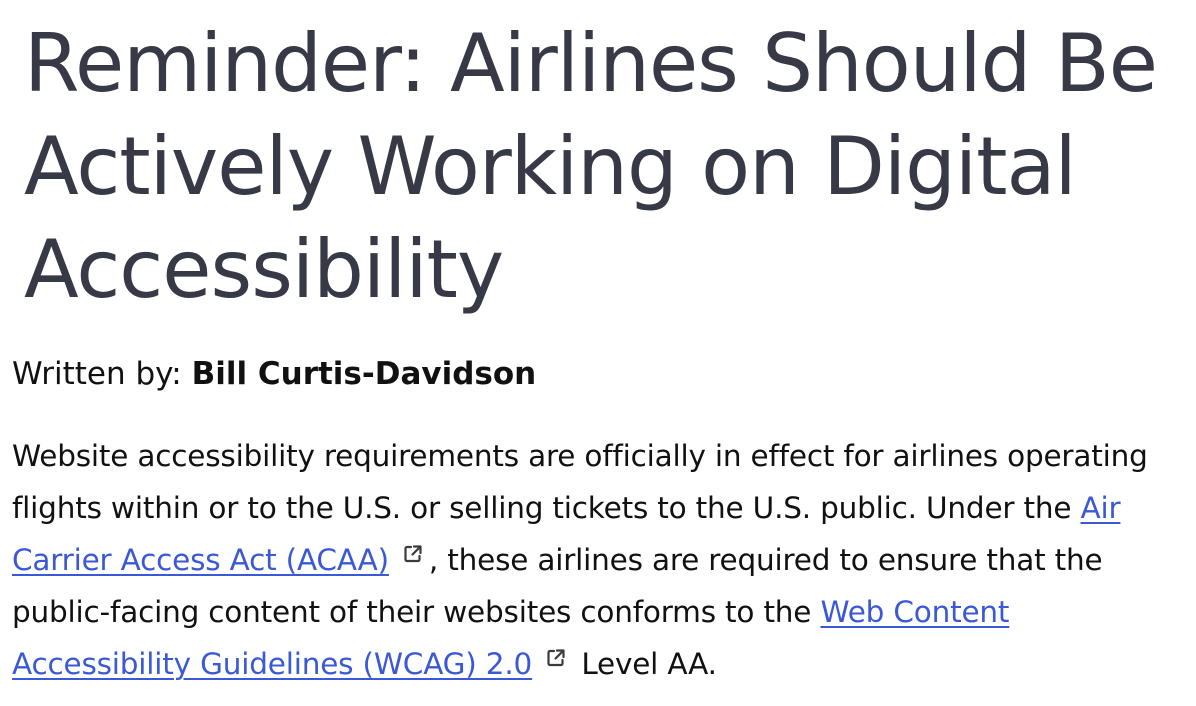 The image size is (1196, 706). What do you see at coordinates (649, 664) in the screenshot?
I see `paragraph-text-3: Level AA.` at bounding box center [649, 664].